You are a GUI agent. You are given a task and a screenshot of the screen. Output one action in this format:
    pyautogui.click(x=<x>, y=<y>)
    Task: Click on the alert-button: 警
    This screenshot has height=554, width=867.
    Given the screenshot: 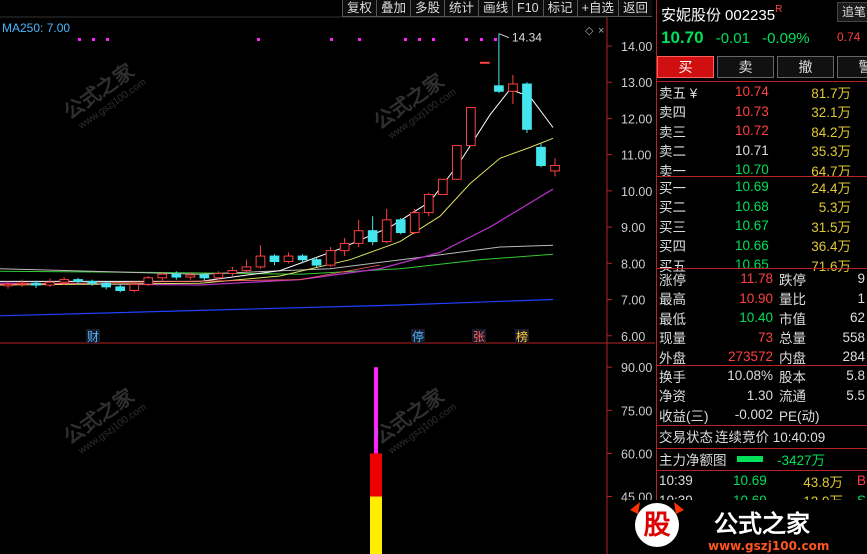 What is the action you would take?
    pyautogui.click(x=852, y=67)
    